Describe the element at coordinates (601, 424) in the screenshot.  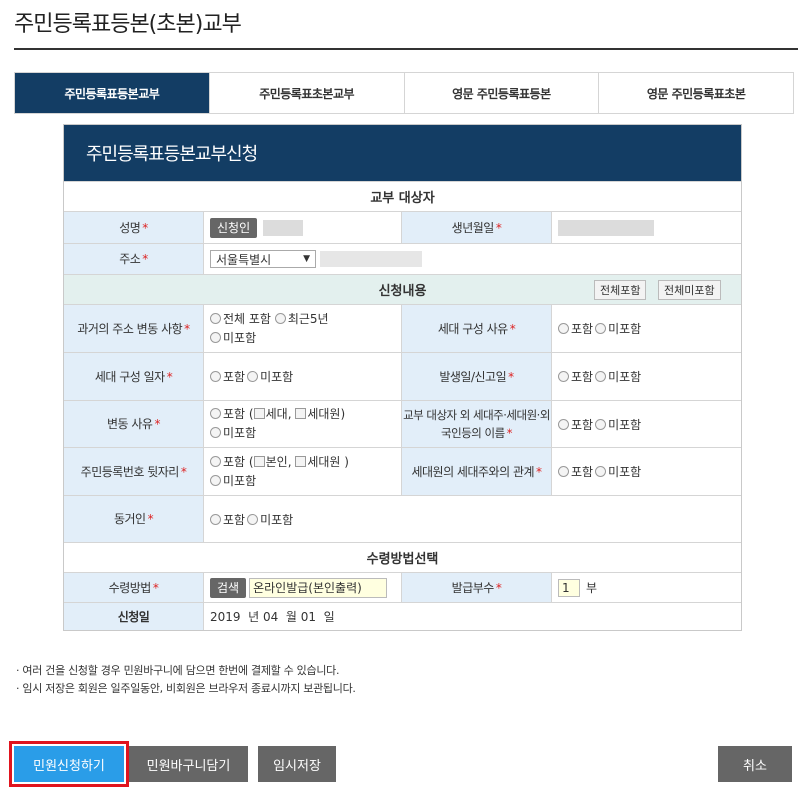
I see `radio-others-exclude` at that location.